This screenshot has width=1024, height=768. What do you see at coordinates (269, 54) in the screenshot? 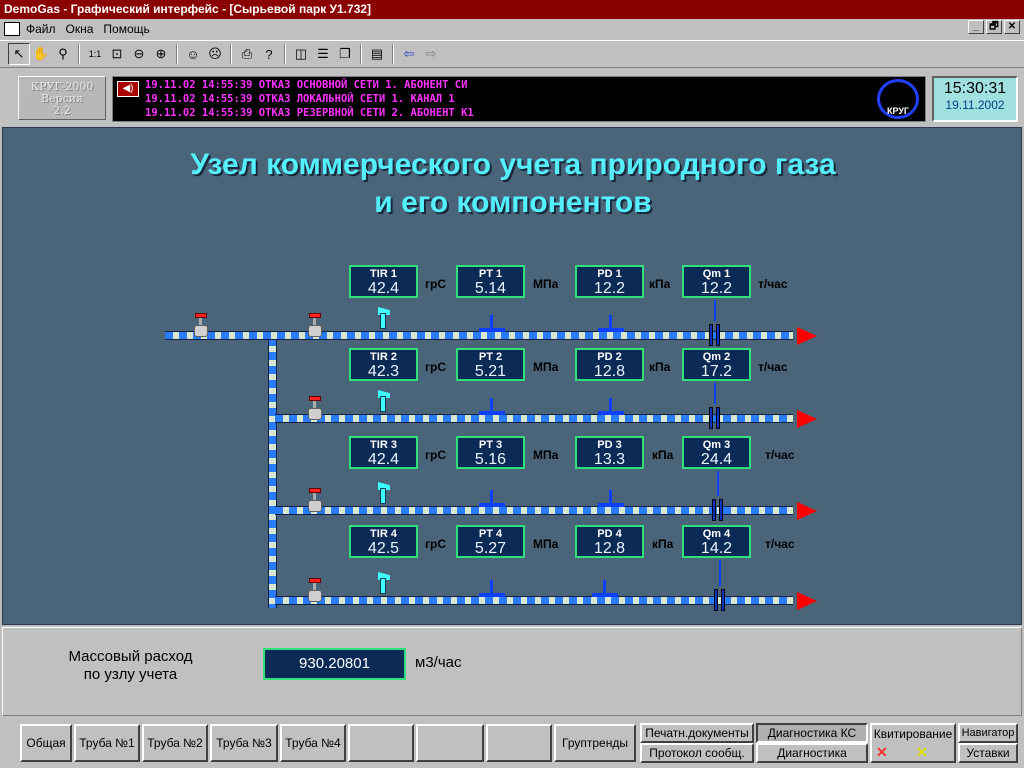
I see `help-icon: ?` at bounding box center [269, 54].